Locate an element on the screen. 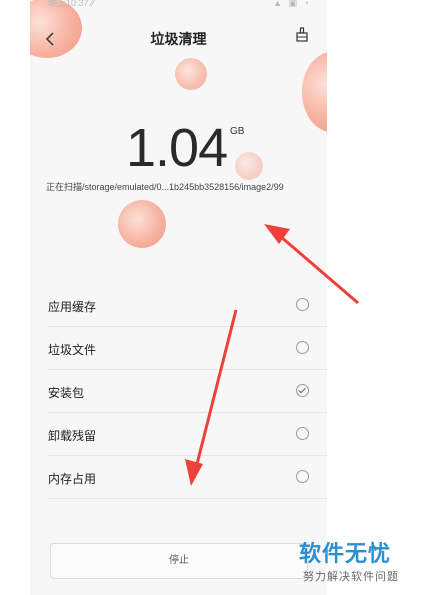 This screenshot has height=595, width=422. list-item-label: 内存占用 is located at coordinates (72, 479).